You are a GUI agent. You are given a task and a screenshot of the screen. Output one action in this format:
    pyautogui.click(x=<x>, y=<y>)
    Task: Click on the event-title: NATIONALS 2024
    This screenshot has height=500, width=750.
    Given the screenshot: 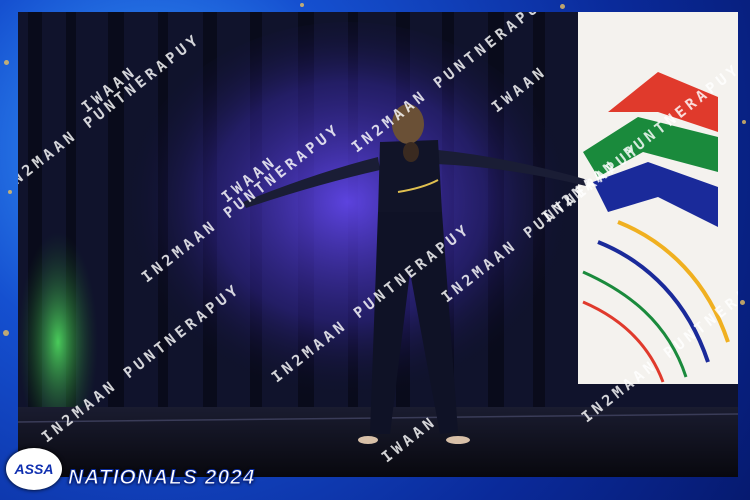 What is the action you would take?
    pyautogui.click(x=162, y=478)
    